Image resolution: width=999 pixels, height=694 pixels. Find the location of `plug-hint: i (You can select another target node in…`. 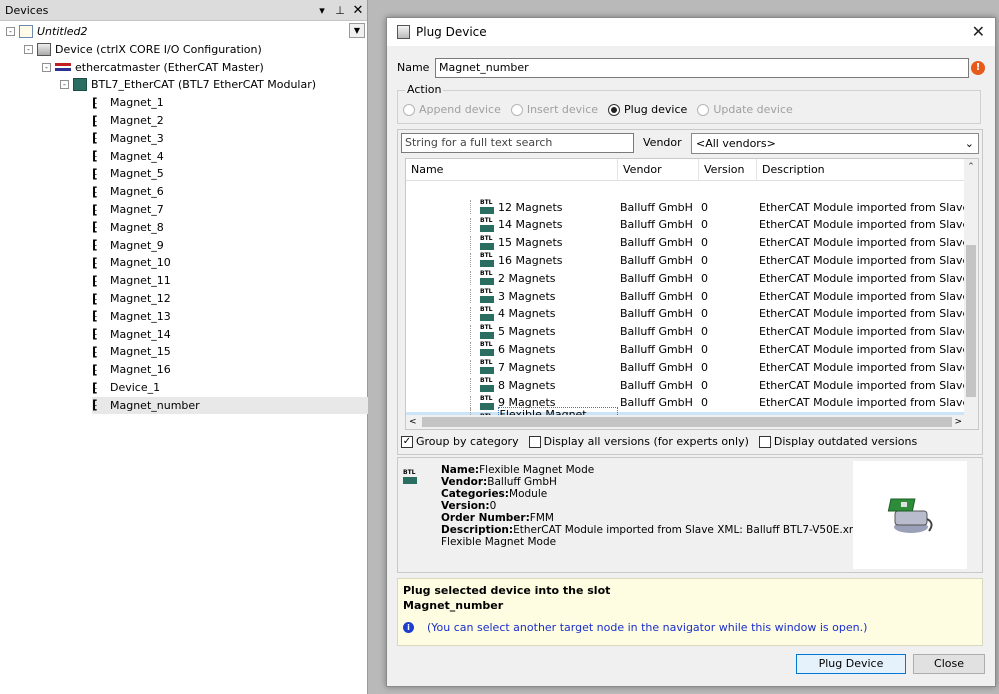

plug-hint: i (You can select another target node in… is located at coordinates (635, 627).